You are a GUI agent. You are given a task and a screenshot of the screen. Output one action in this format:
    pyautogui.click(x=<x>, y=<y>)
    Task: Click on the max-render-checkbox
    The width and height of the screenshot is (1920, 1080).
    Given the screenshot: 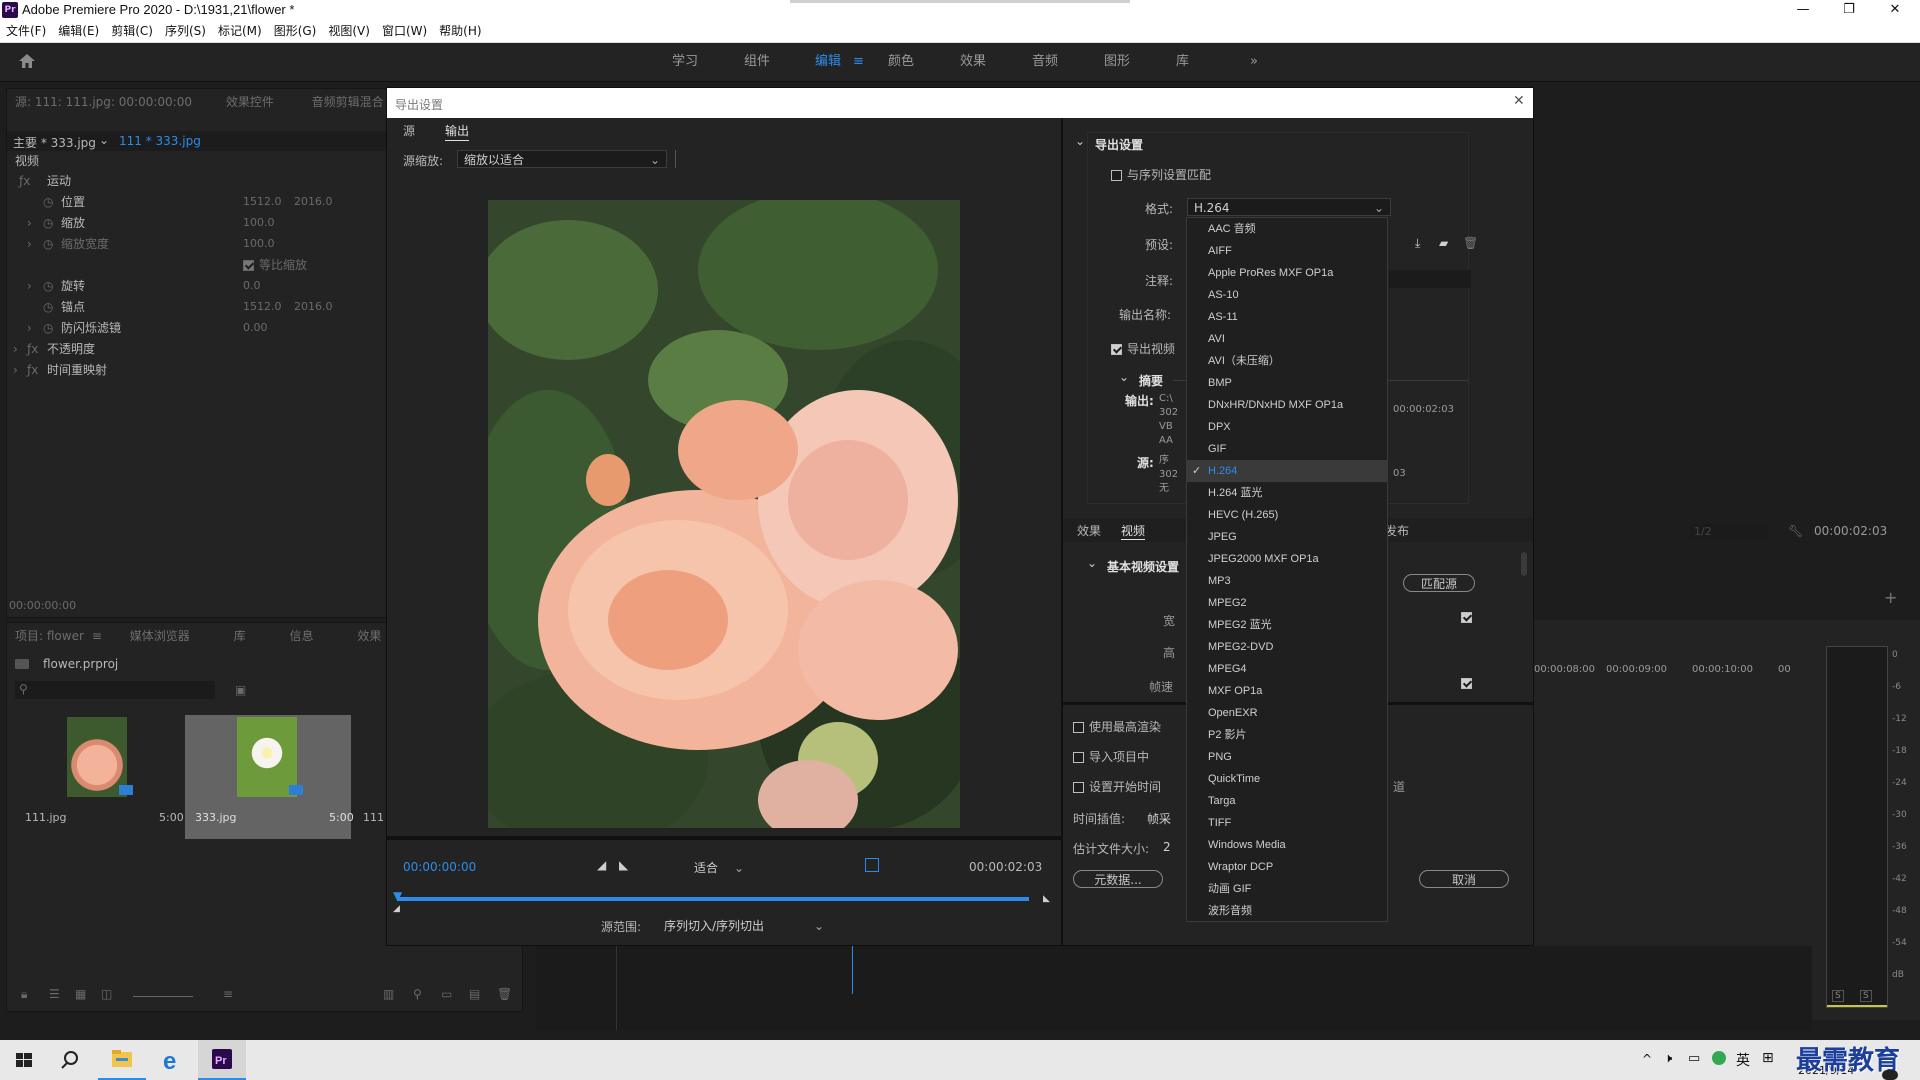 What is the action you would take?
    pyautogui.click(x=1078, y=727)
    